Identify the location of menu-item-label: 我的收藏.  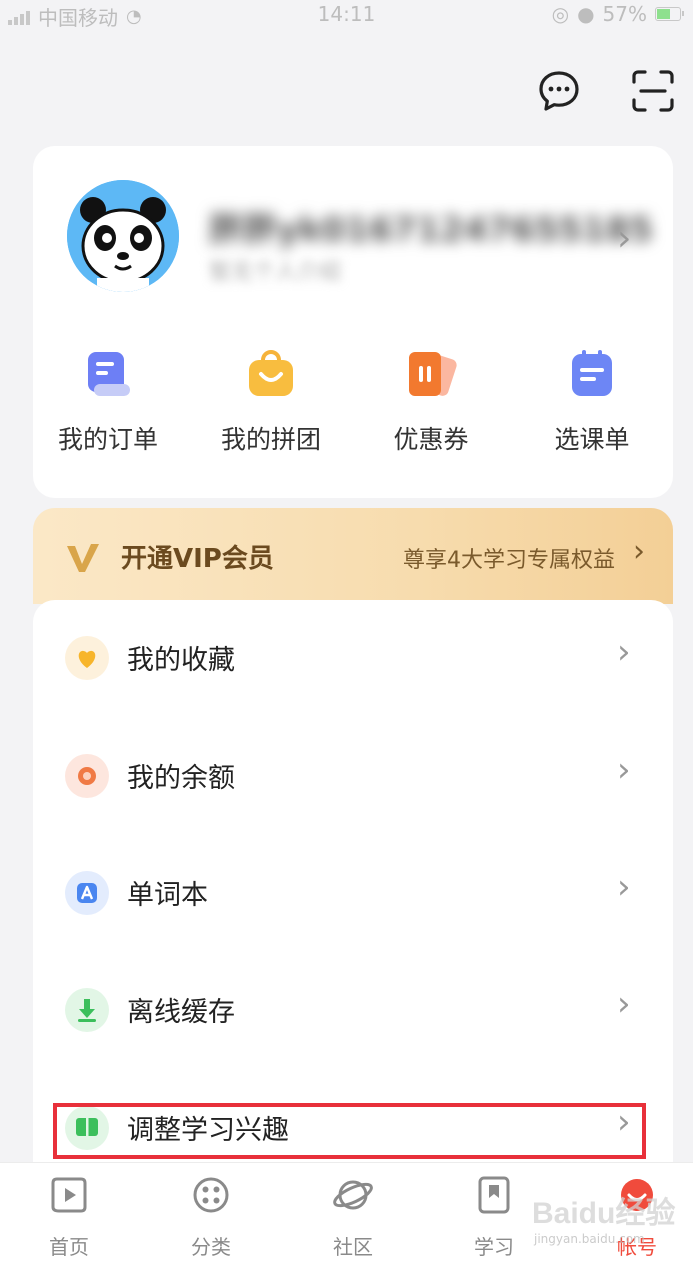
(181, 660).